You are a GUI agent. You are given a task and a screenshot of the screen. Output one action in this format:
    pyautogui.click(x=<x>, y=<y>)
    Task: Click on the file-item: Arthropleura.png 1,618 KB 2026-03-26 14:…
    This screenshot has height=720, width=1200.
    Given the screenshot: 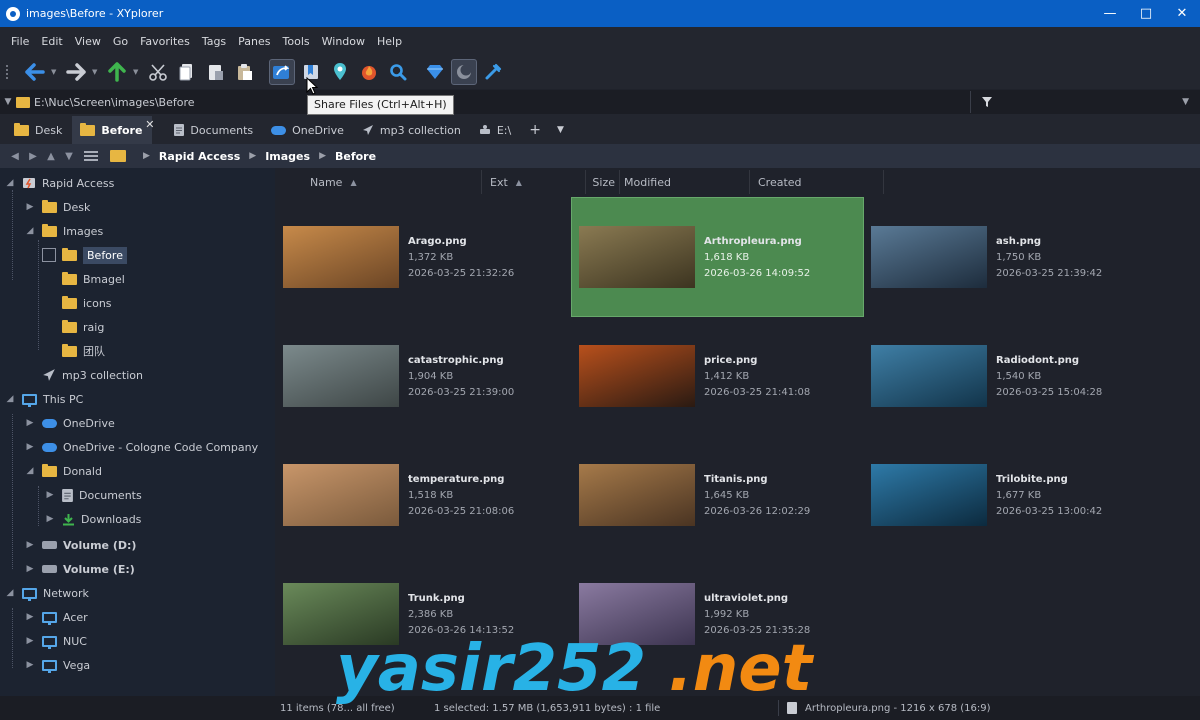 What is the action you would take?
    pyautogui.click(x=717, y=257)
    